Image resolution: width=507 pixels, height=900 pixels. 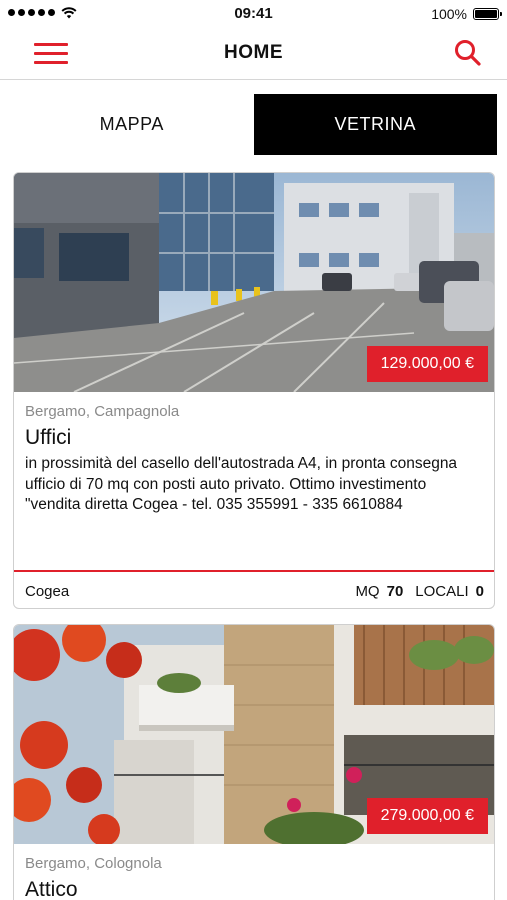 I want to click on listing-location: Bergamo, Campagnola, so click(x=102, y=411).